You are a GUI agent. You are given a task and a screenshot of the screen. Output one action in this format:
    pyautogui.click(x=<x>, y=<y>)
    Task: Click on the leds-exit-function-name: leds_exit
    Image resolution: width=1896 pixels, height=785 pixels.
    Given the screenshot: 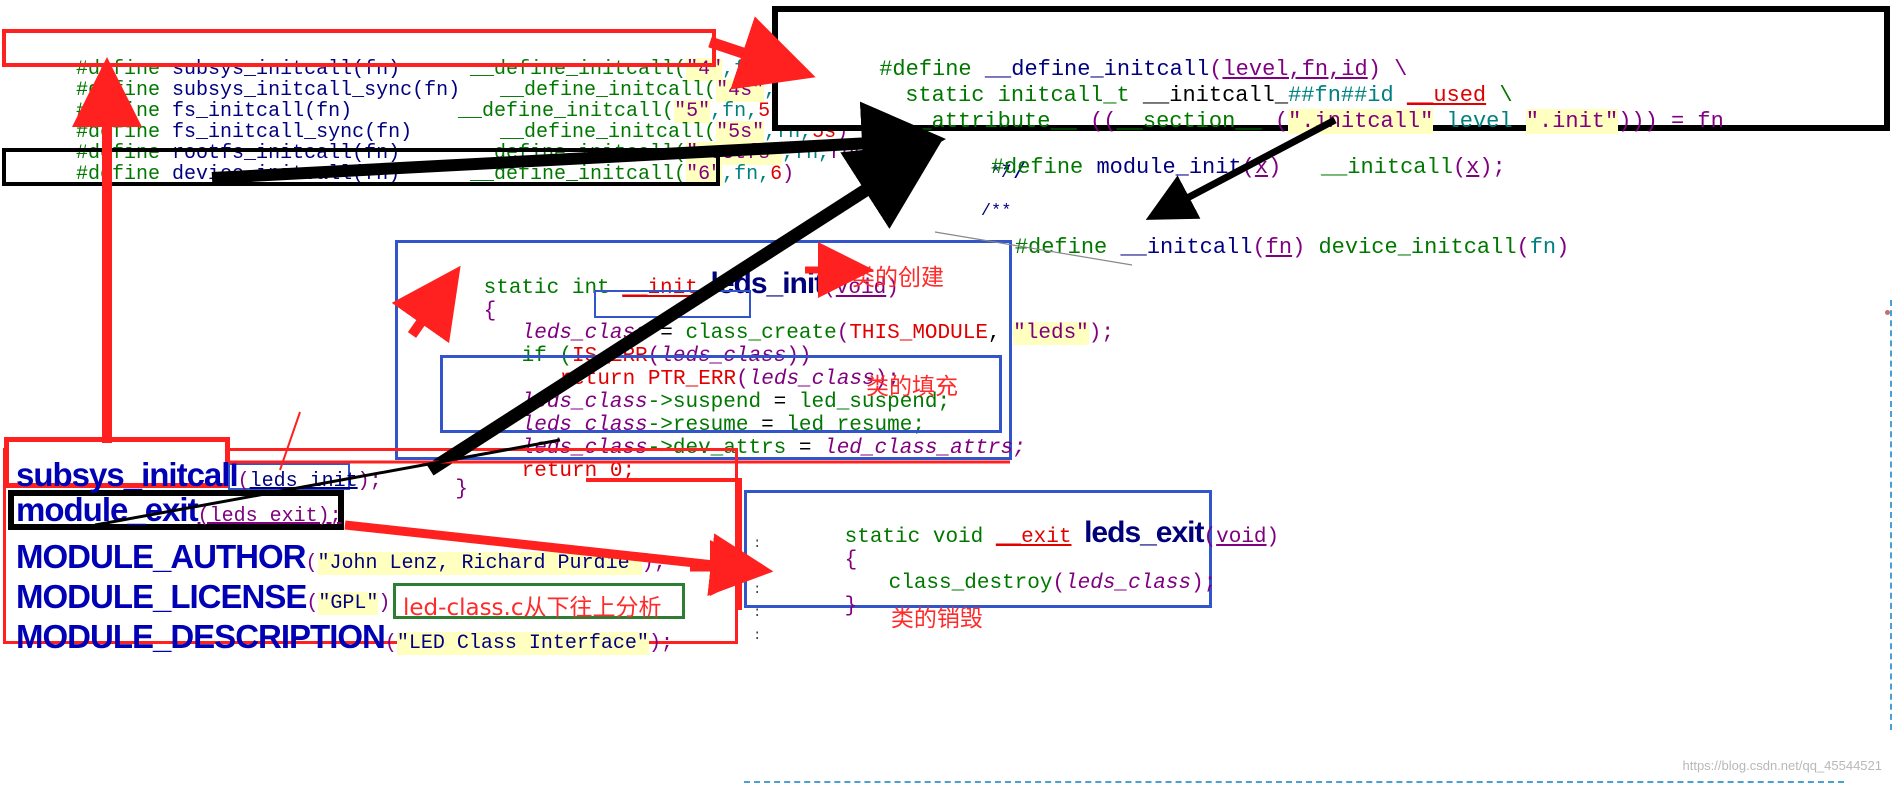 What is the action you would take?
    pyautogui.click(x=1144, y=532)
    